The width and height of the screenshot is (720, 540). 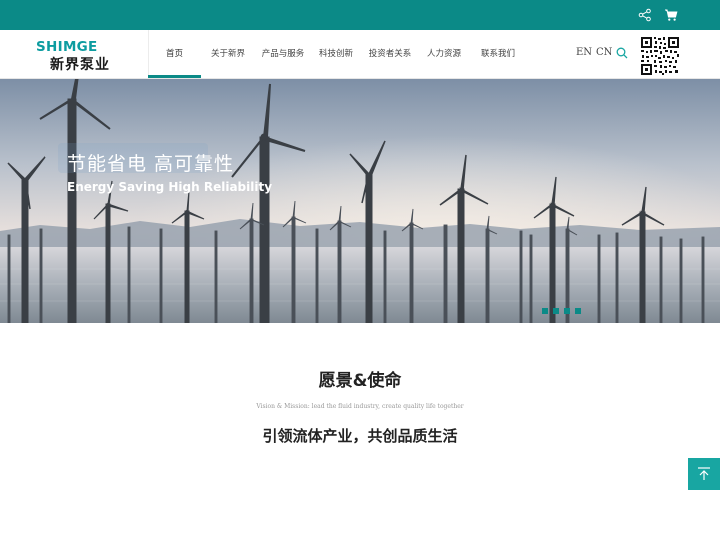 I want to click on arrow-up-icon, so click(x=704, y=473).